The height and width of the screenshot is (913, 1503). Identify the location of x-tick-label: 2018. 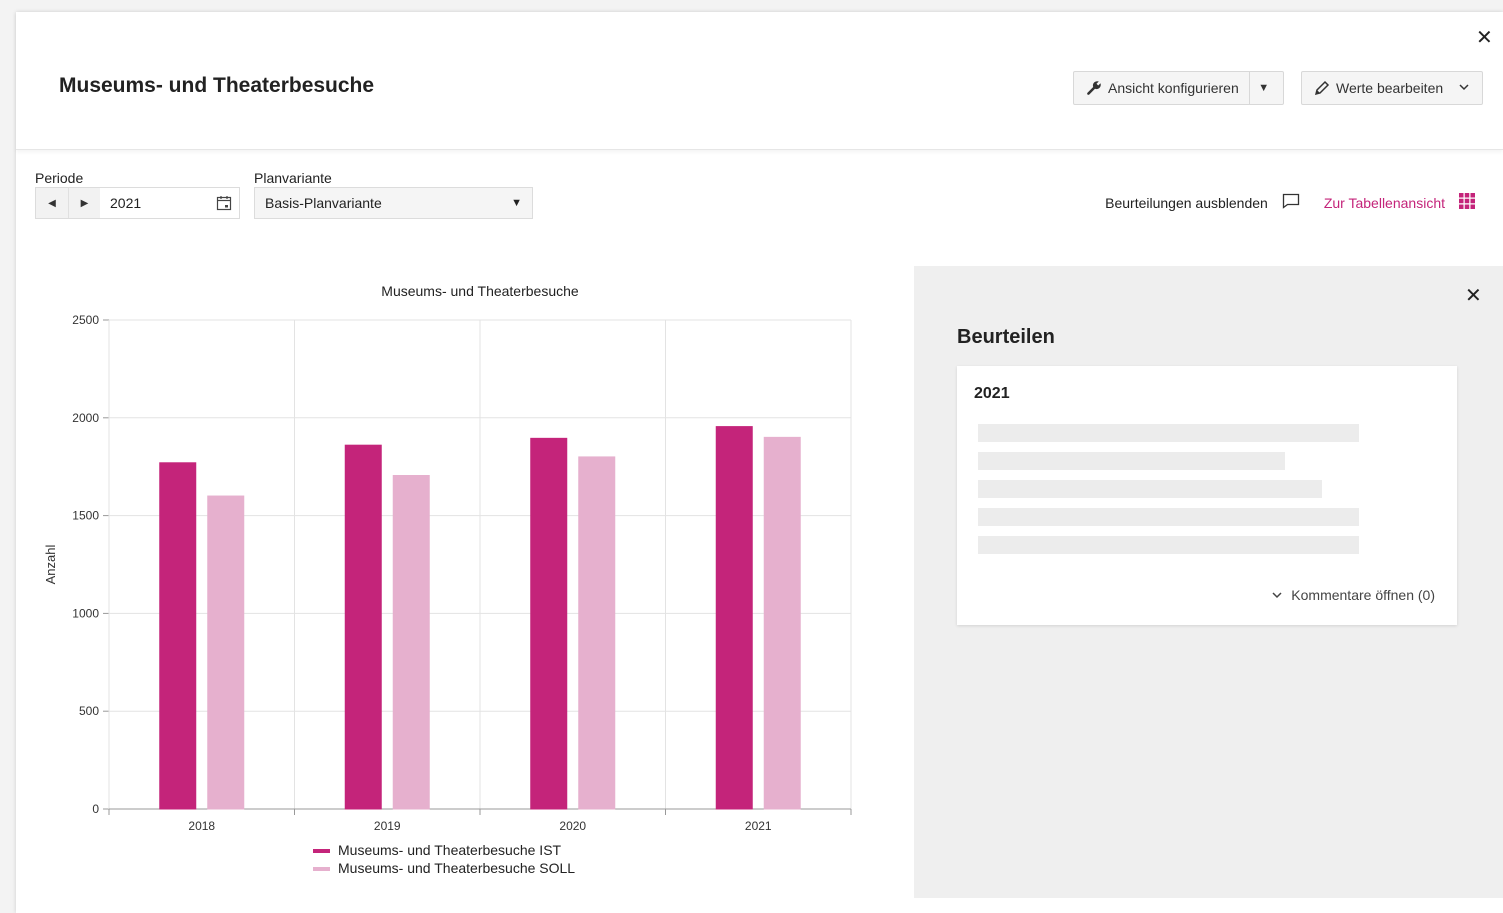
(201, 826).